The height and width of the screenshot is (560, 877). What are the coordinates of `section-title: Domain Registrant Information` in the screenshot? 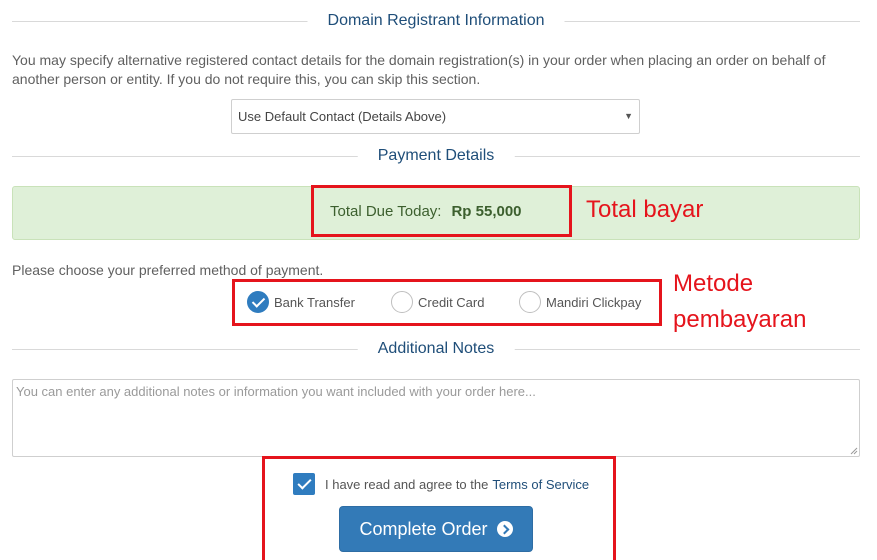 It's located at (436, 21).